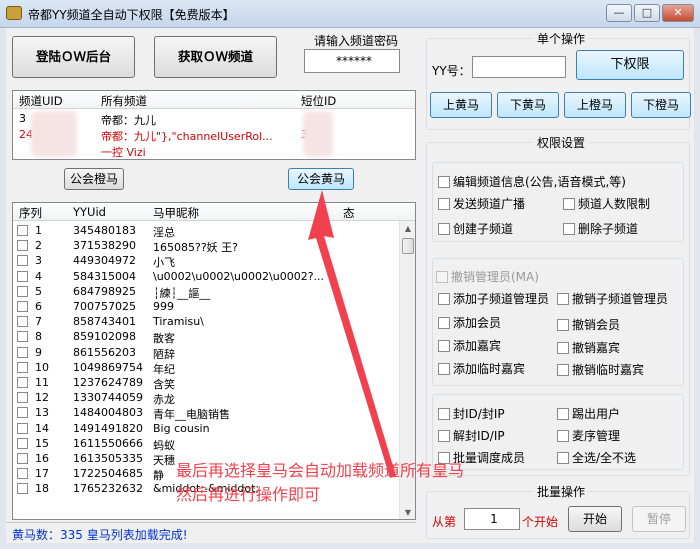 Image resolution: width=700 pixels, height=549 pixels. I want to click on batch-pause-button: 暂停, so click(659, 519).